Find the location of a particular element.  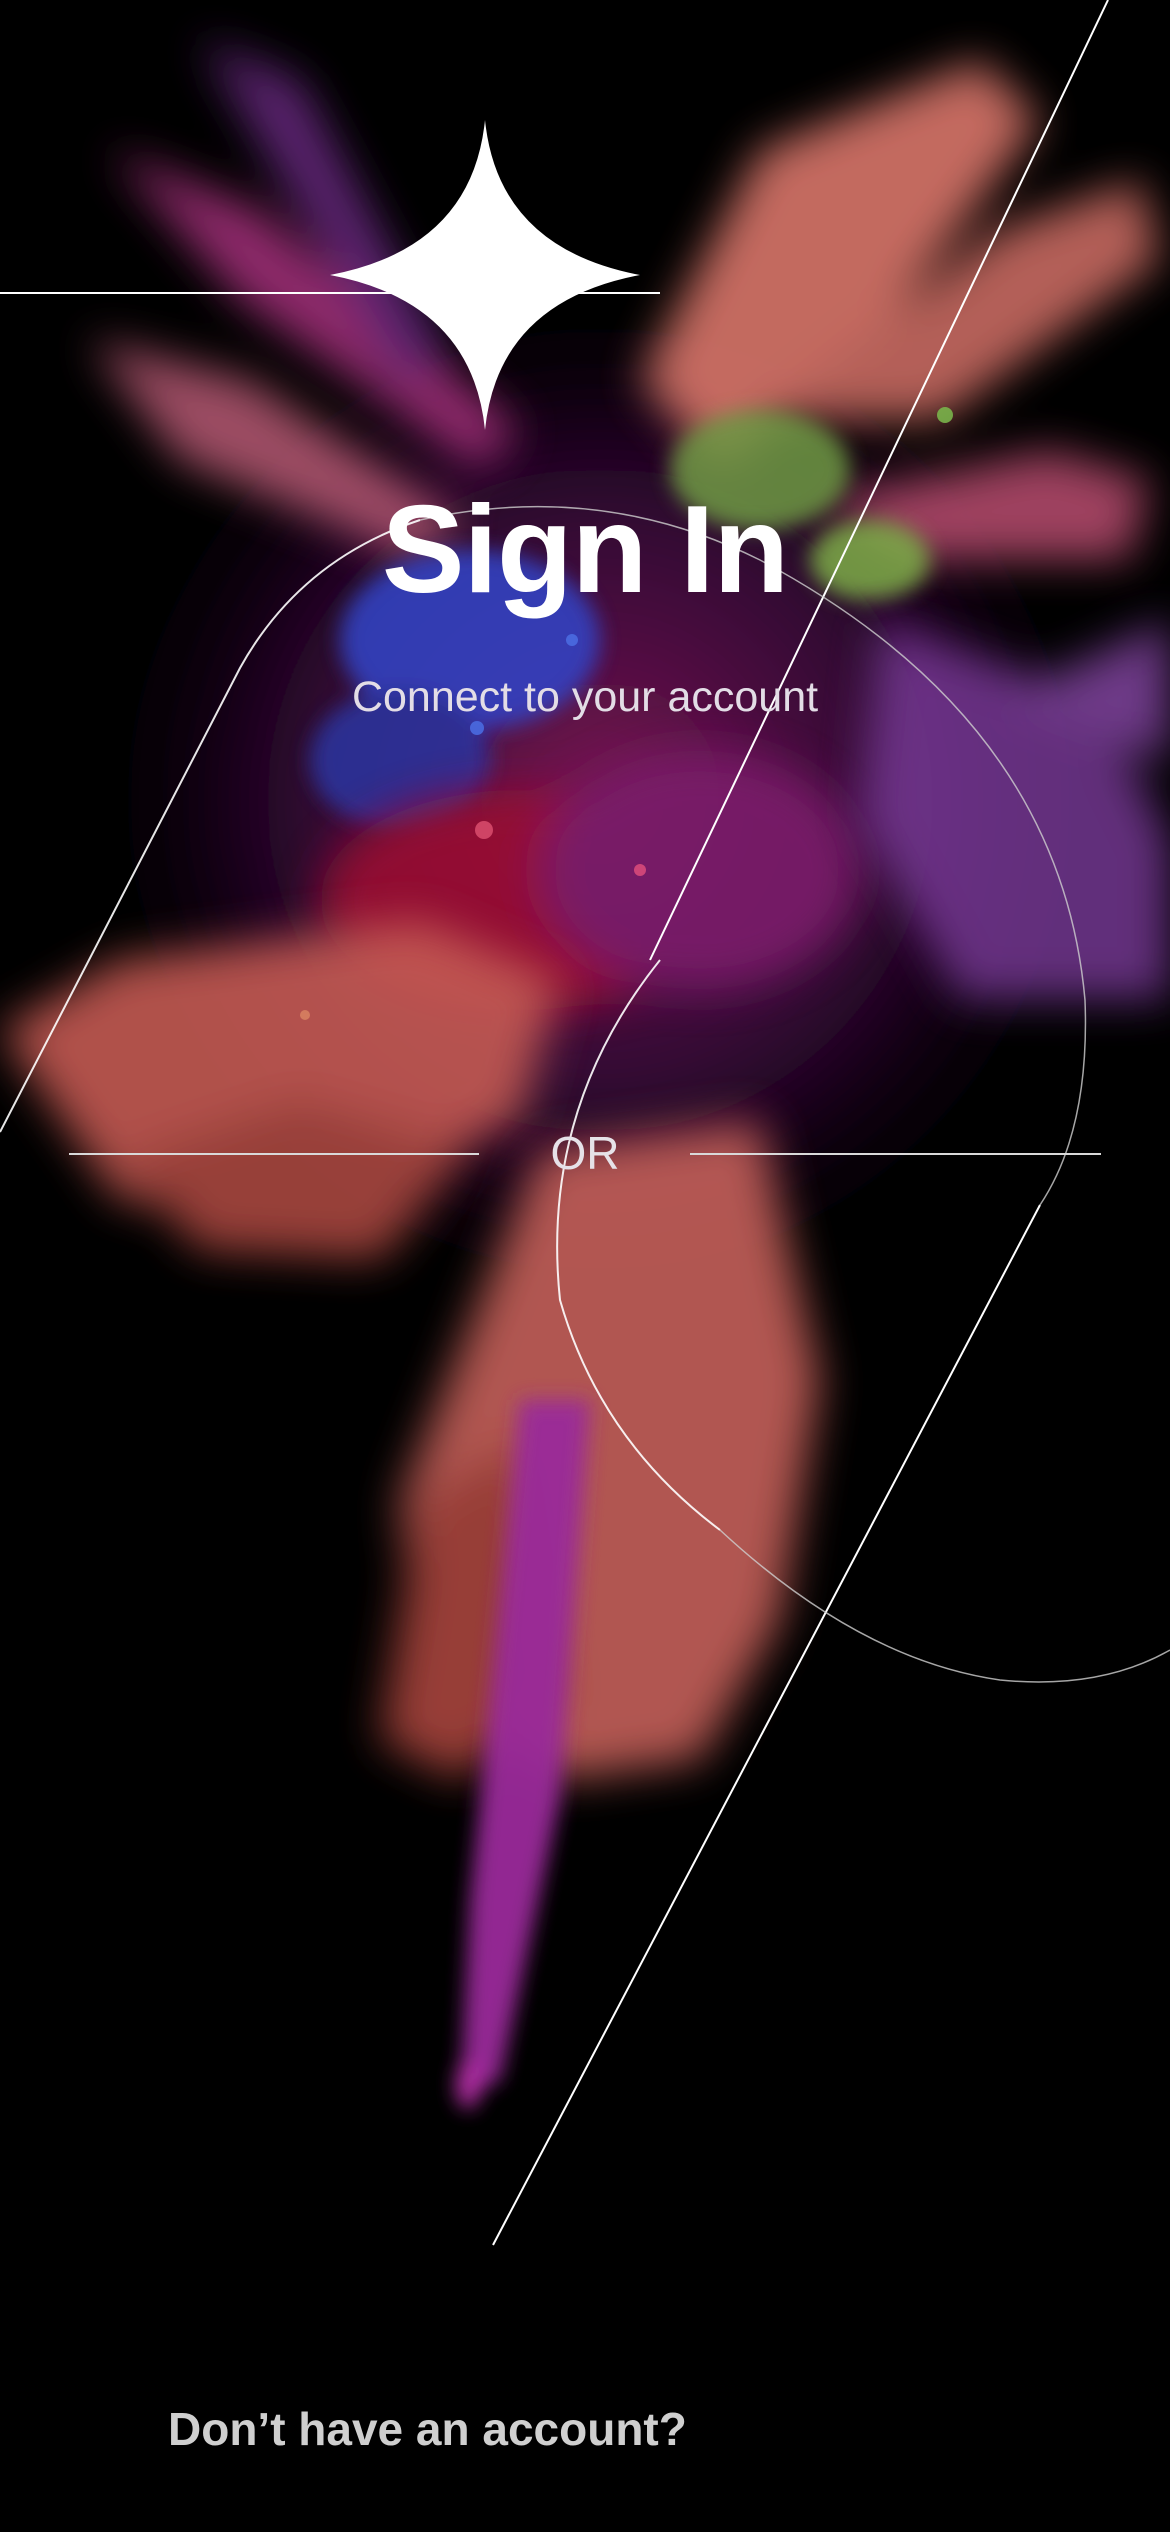

page-subtitle: Connect to your account is located at coordinates (585, 697).